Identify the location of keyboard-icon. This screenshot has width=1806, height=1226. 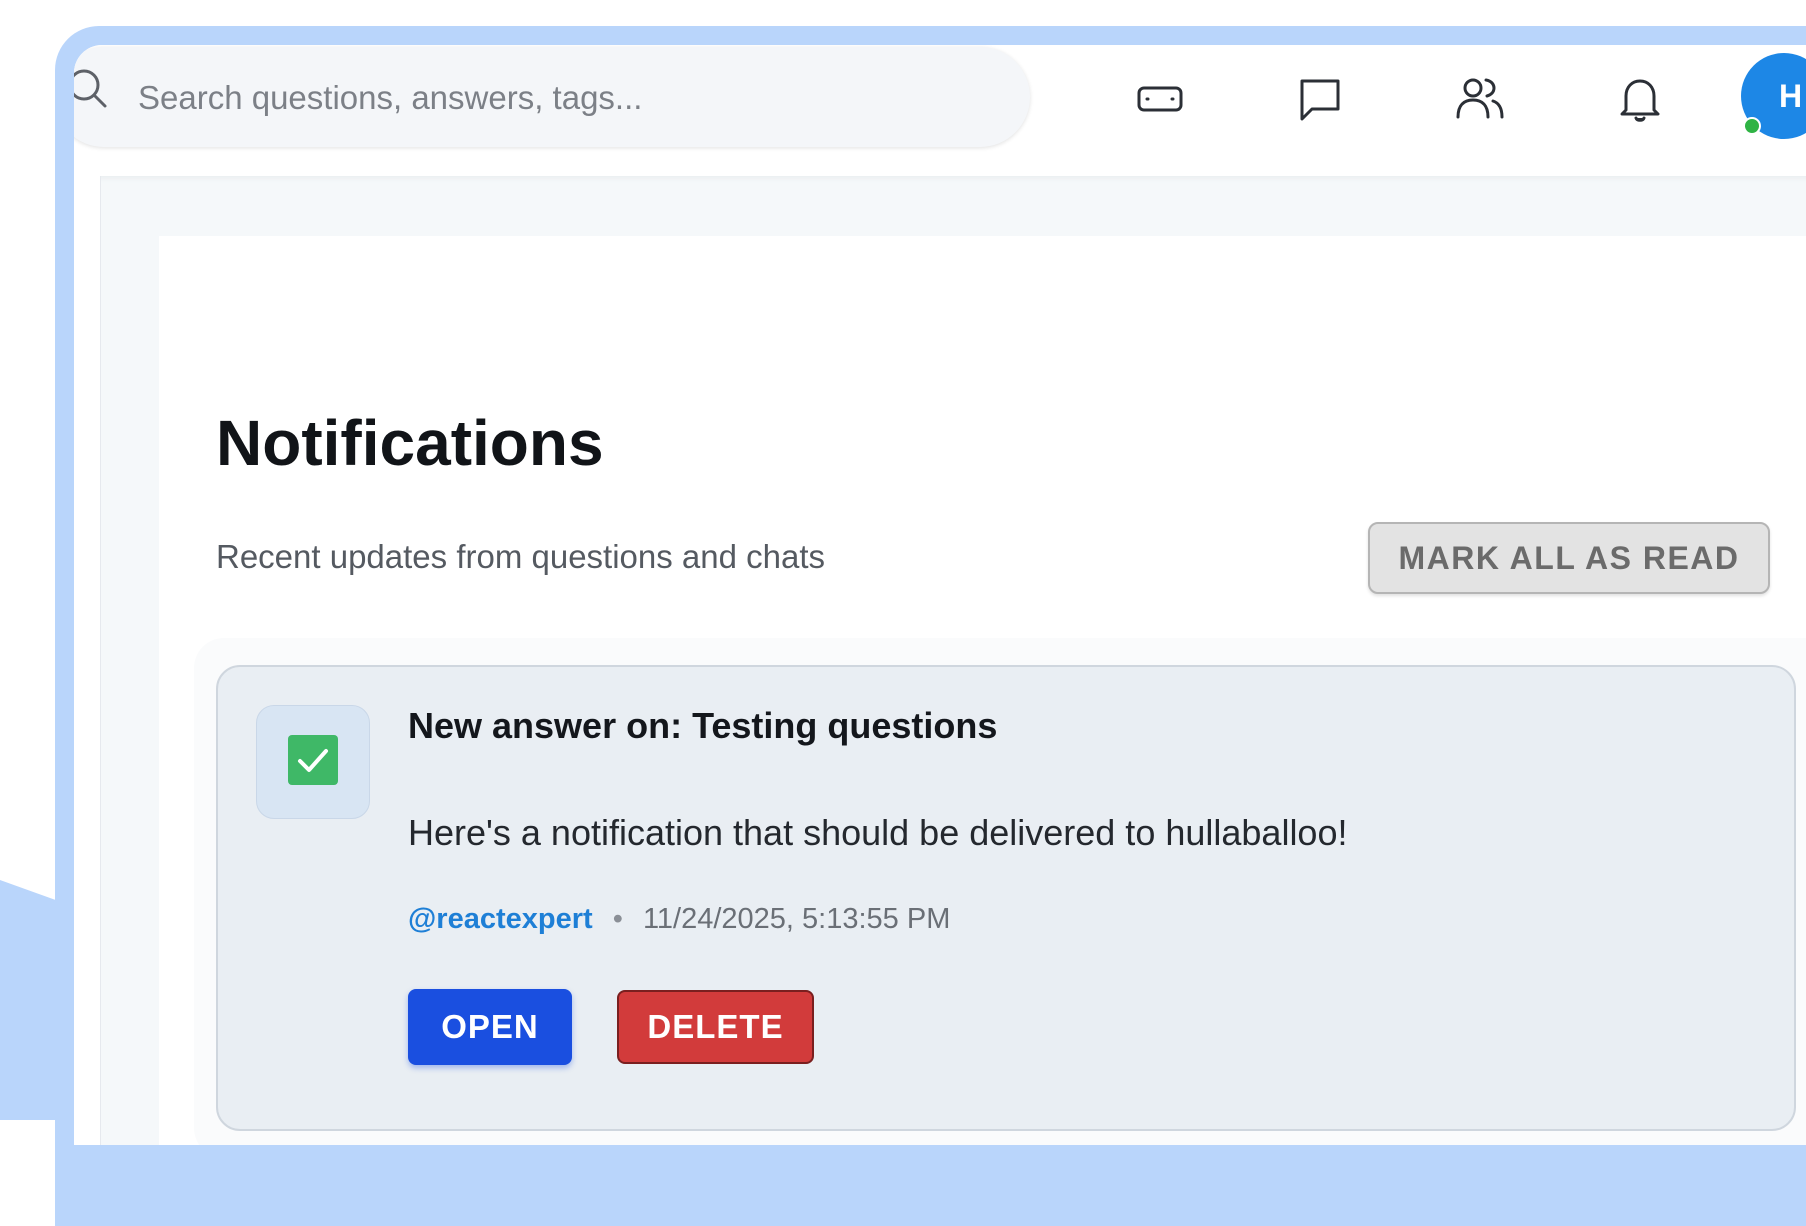
(1160, 101).